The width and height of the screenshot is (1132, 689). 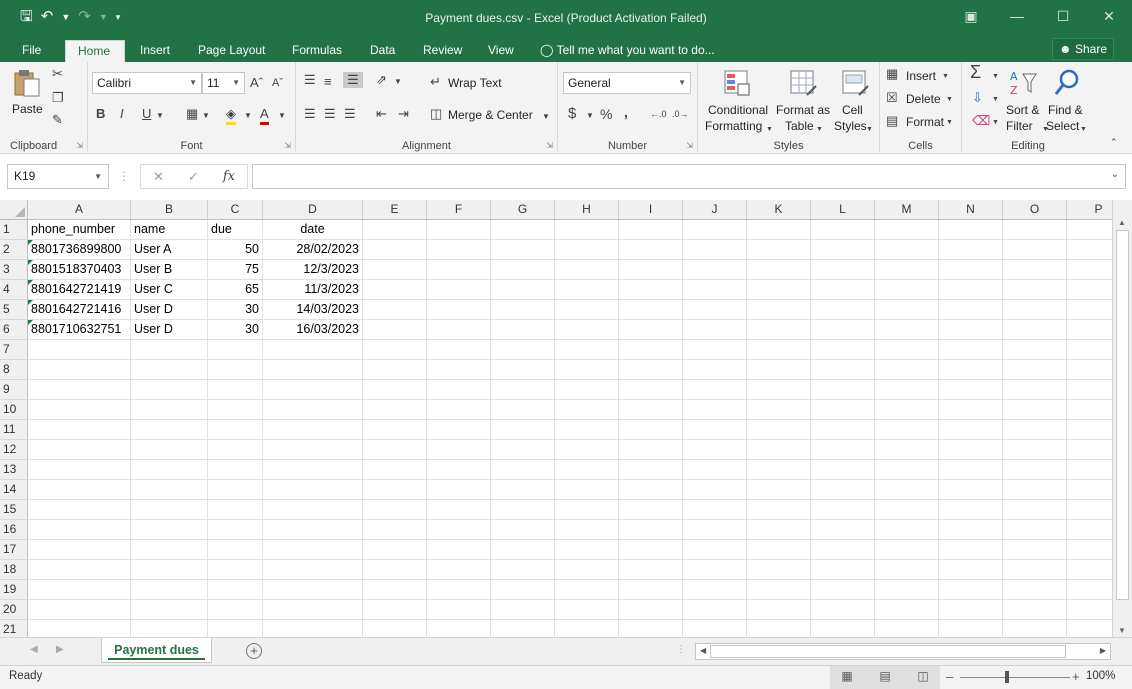 I want to click on scroll-down-icon: ▼, so click(x=1122, y=630).